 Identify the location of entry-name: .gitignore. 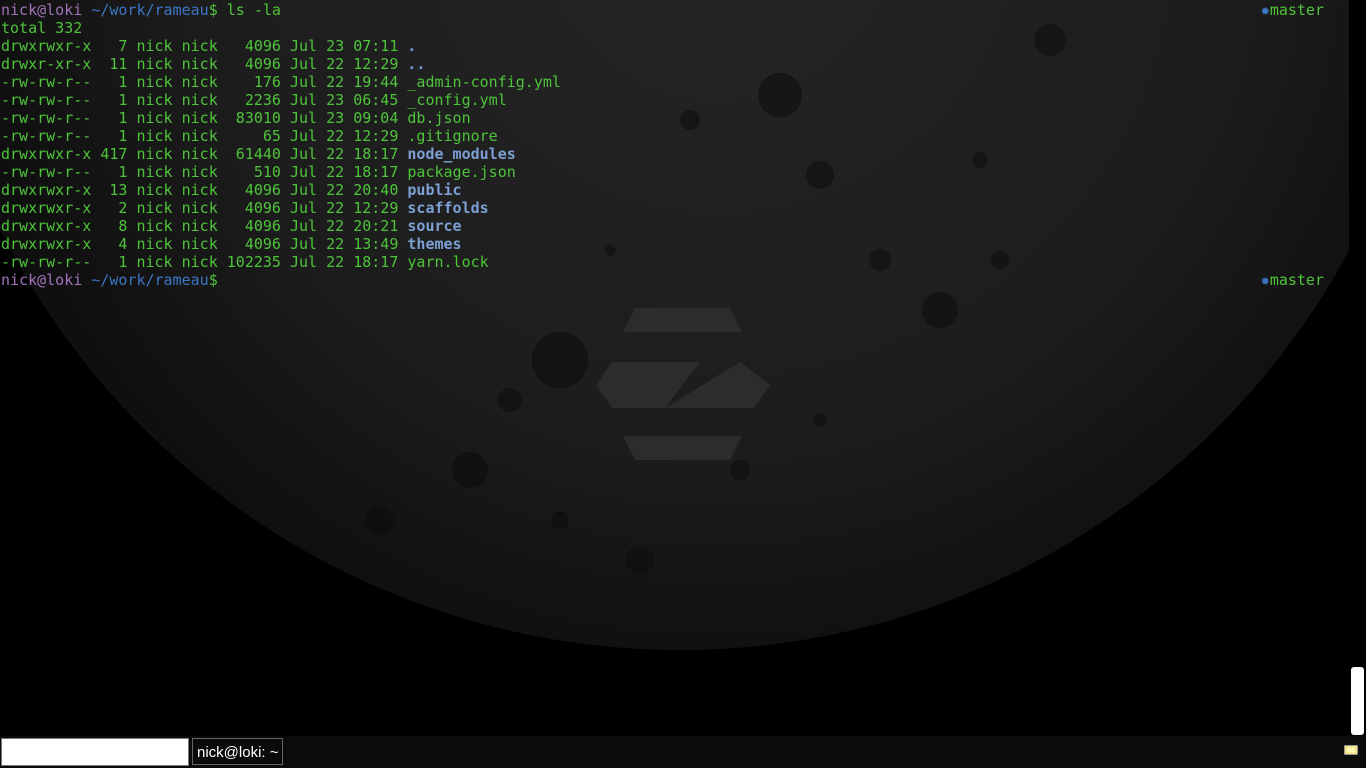
(452, 136).